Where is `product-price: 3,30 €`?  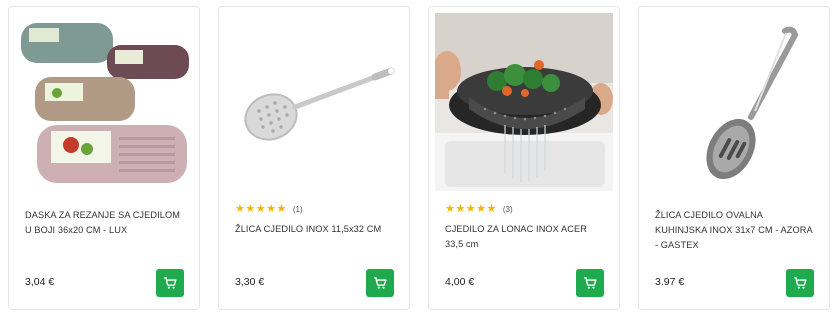 product-price: 3,30 € is located at coordinates (250, 282).